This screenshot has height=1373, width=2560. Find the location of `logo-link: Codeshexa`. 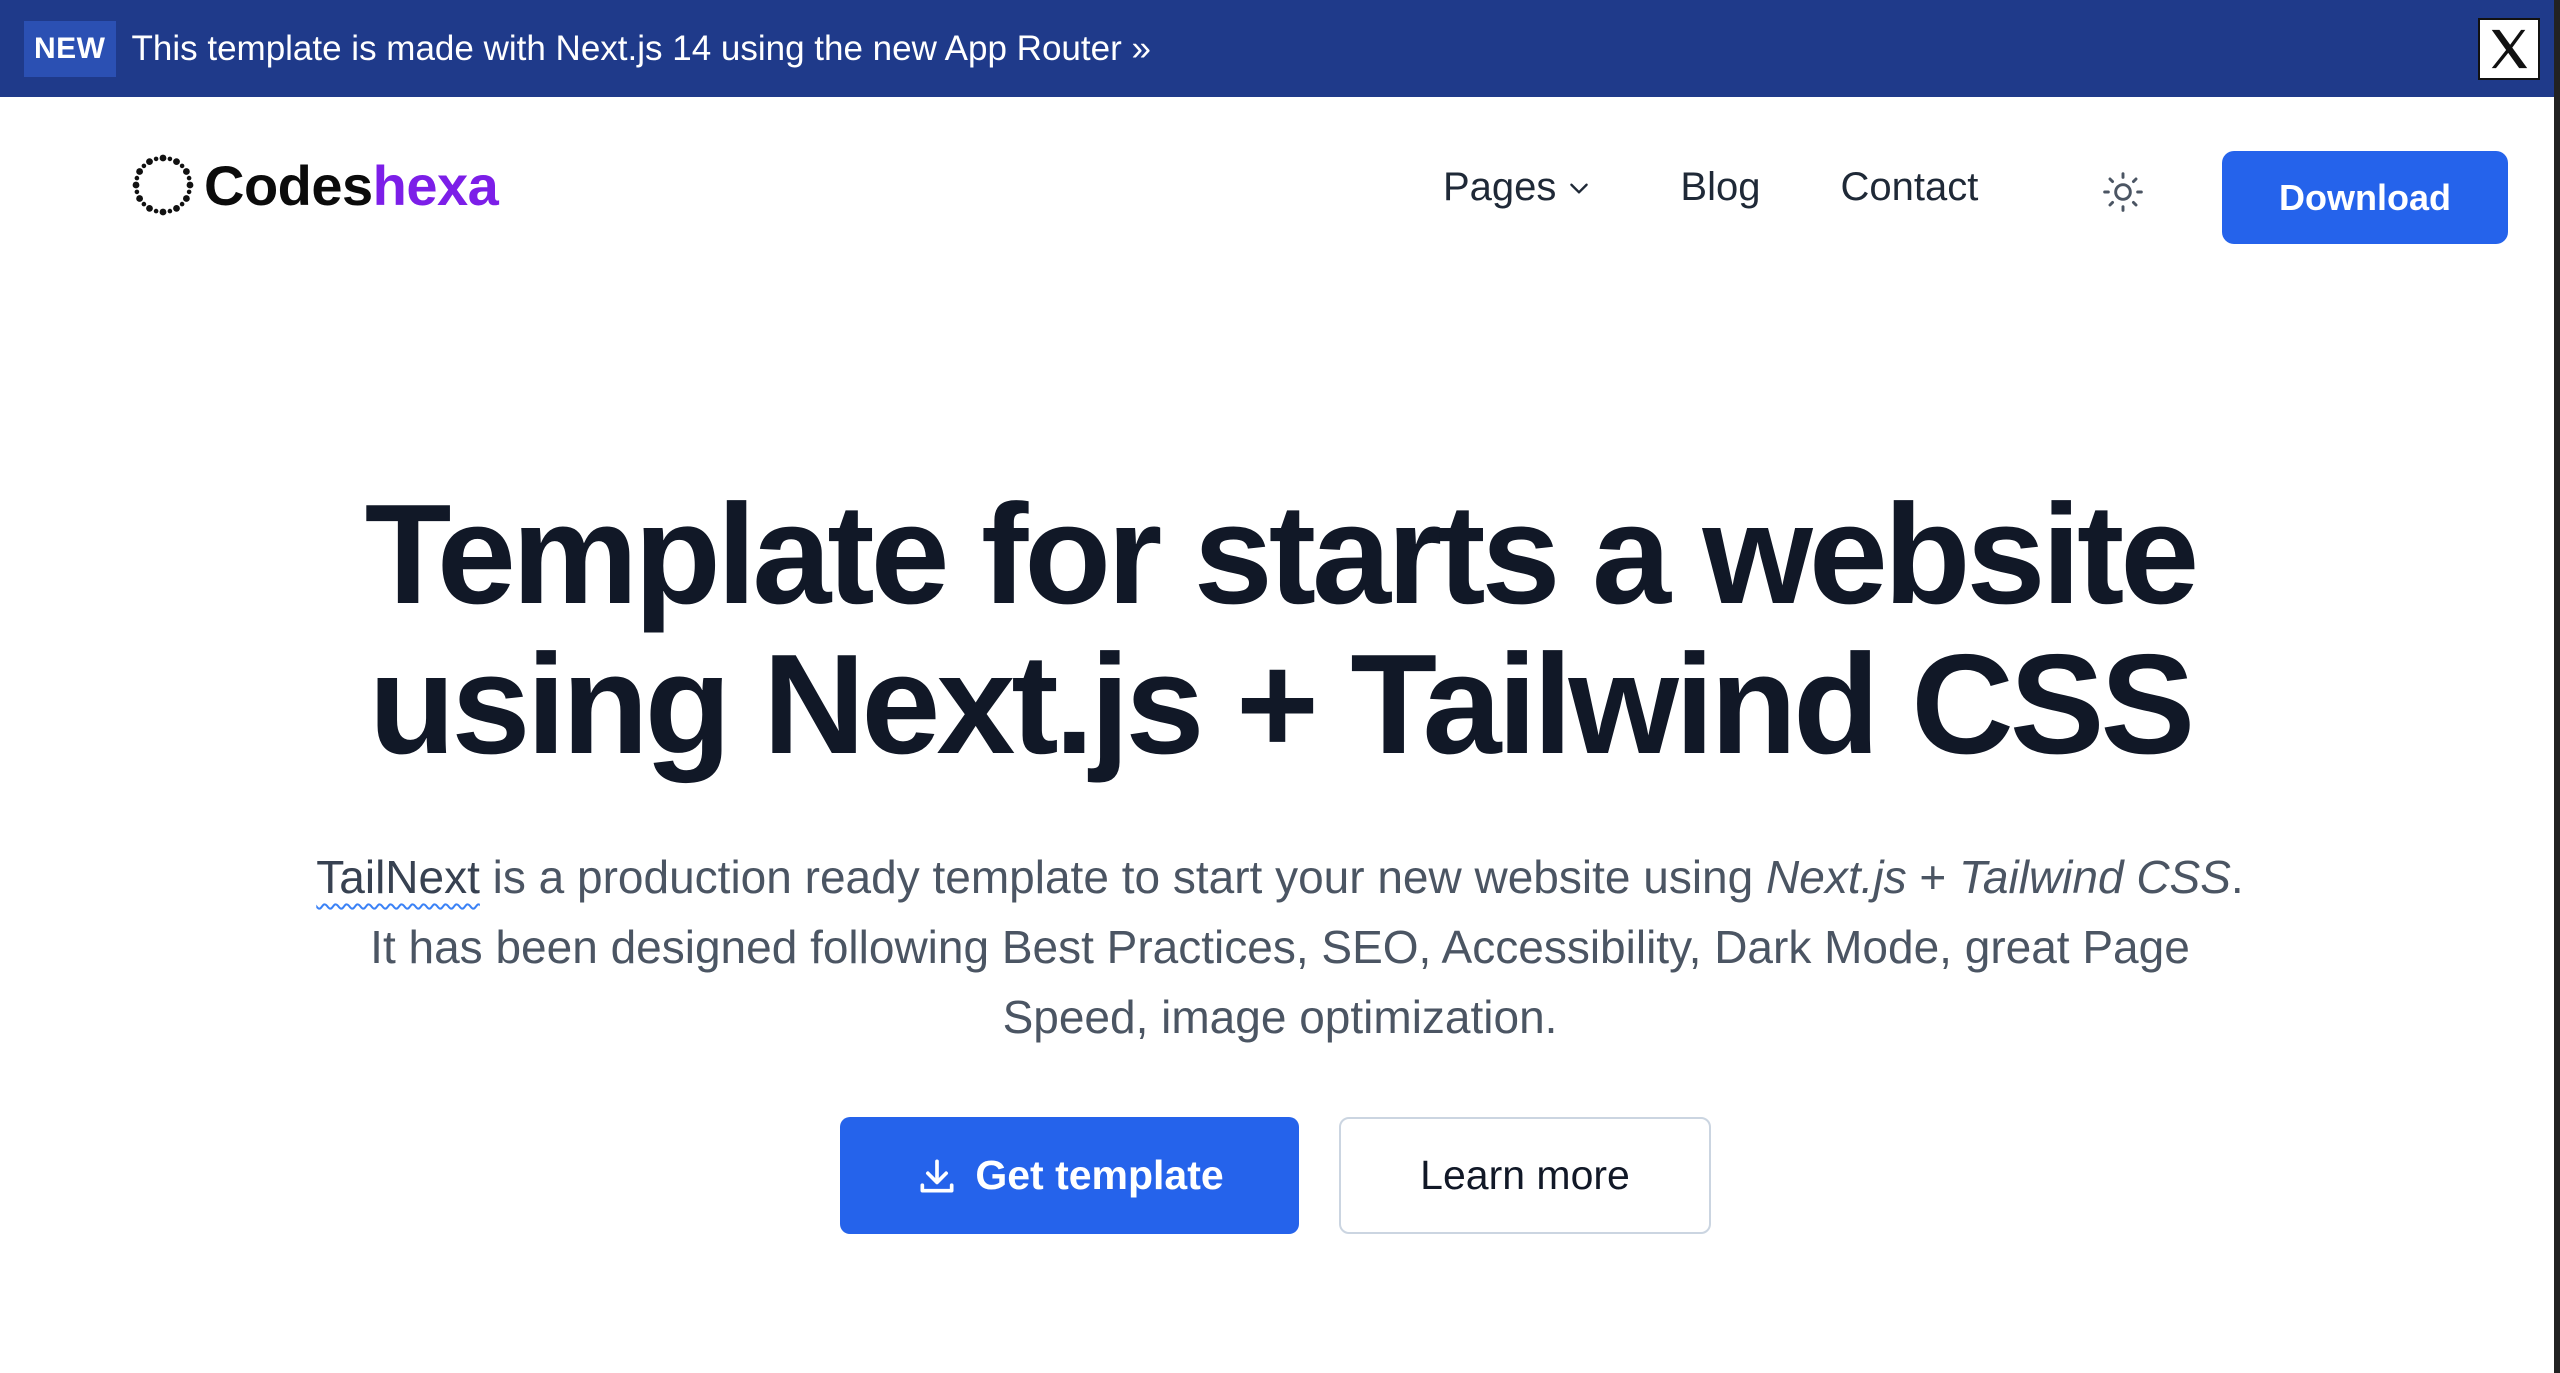

logo-link: Codeshexa is located at coordinates (314, 185).